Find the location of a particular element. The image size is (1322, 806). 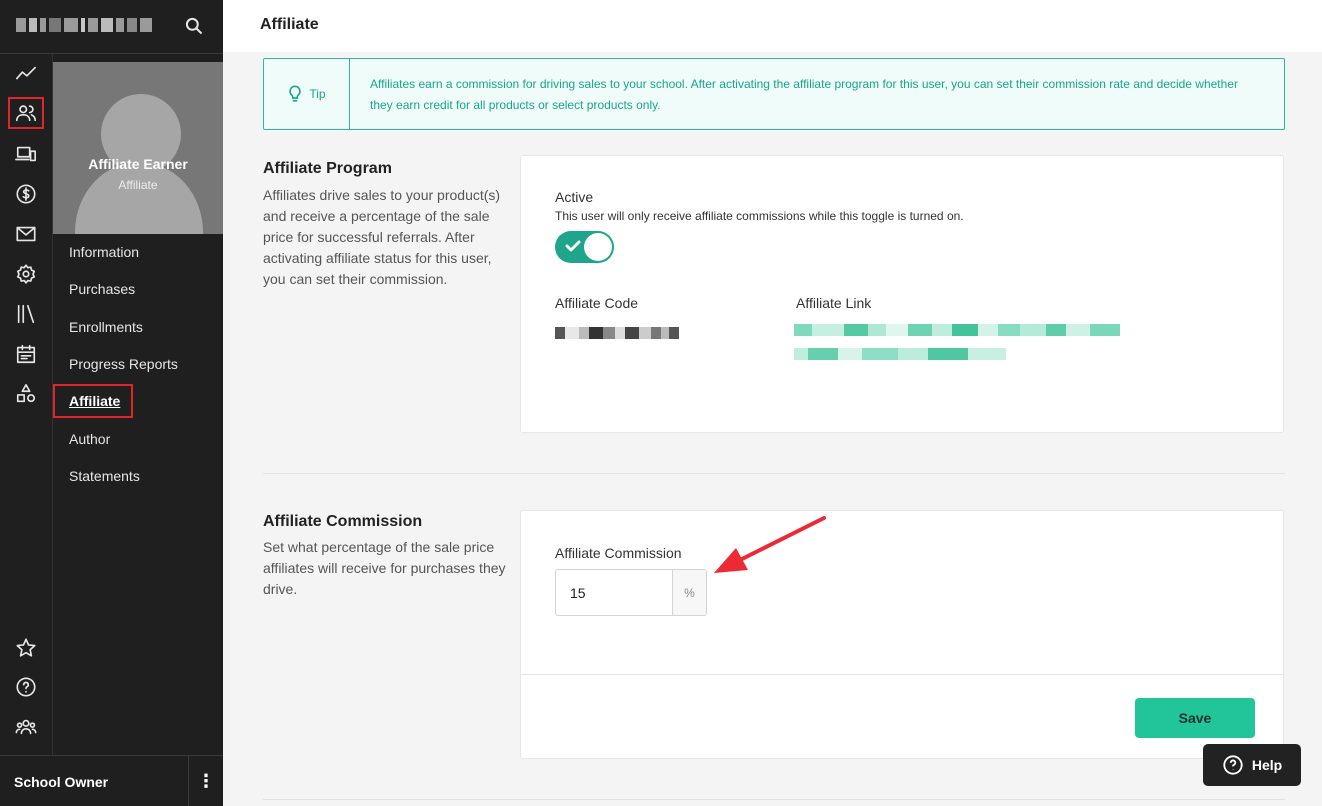

check-icon is located at coordinates (573, 246).